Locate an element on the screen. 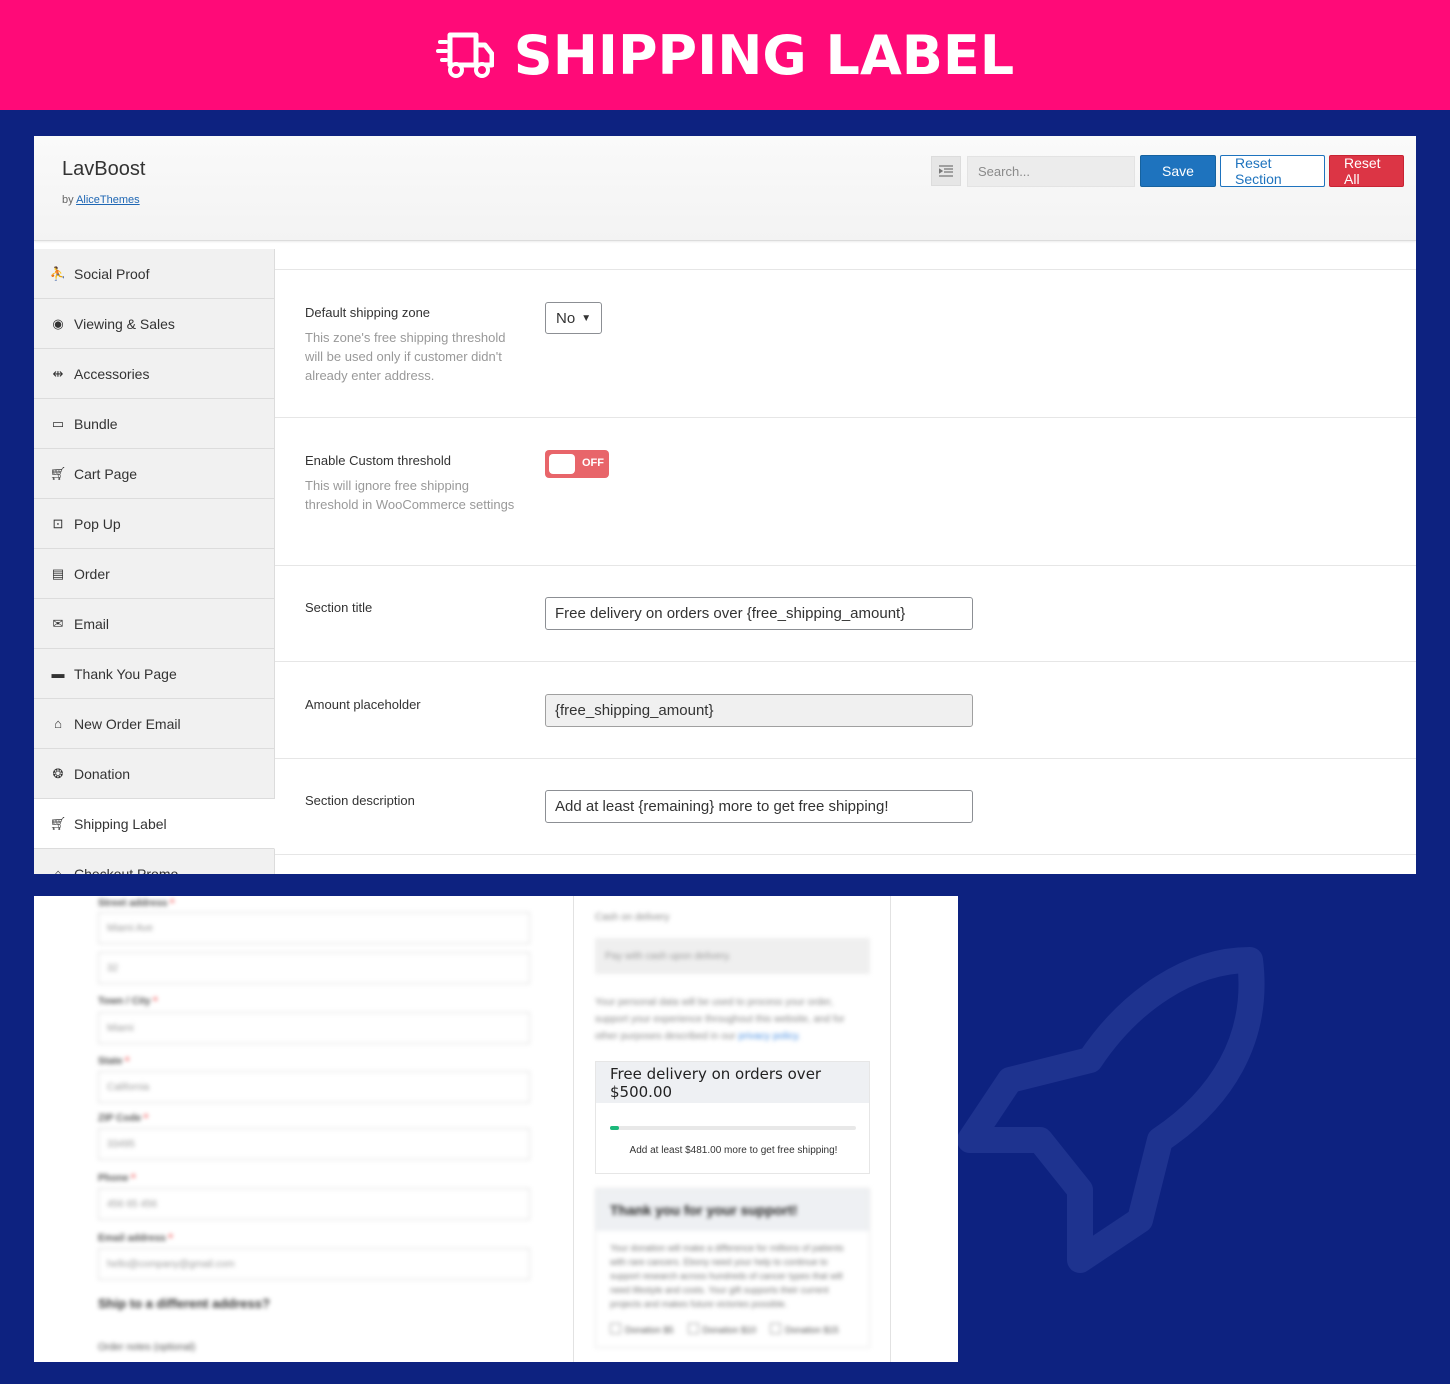 This screenshot has height=1384, width=1450. donation-options: Donation $5 Donation $10 Donation $15 is located at coordinates (724, 1329).